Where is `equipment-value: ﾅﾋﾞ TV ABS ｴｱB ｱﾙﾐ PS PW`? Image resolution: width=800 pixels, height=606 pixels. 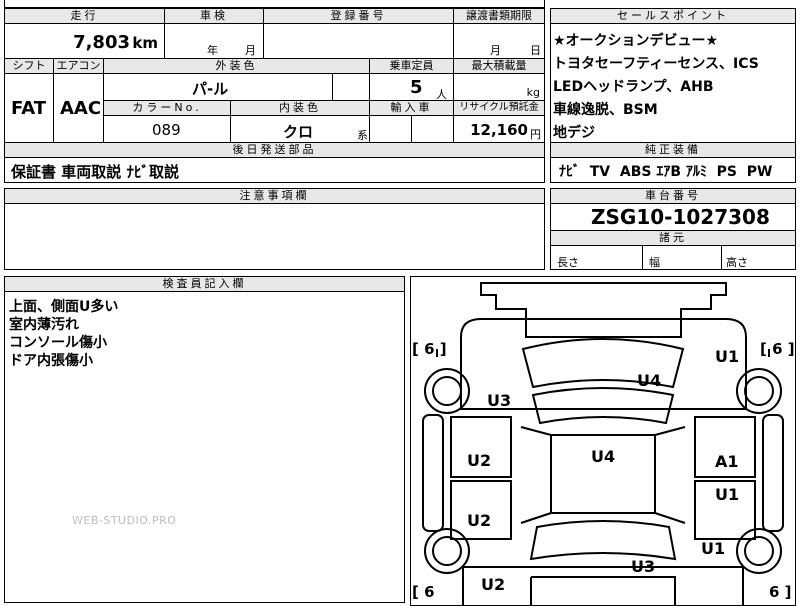
equipment-value: ﾅﾋﾞ TV ABS ｴｱB ｱﾙﾐ PS PW is located at coordinates (666, 172).